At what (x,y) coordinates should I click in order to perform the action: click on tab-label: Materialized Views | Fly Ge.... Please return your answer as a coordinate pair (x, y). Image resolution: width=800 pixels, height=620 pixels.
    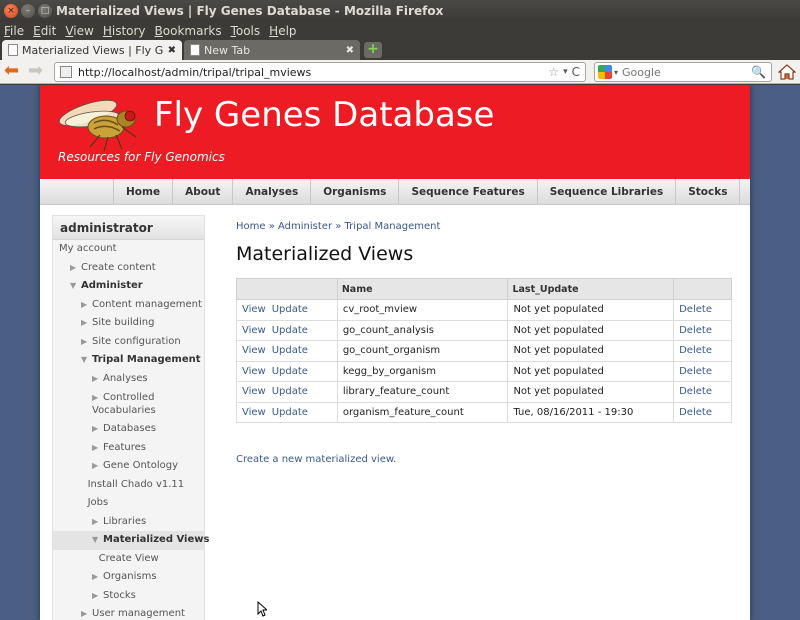
    Looking at the image, I should click on (93, 50).